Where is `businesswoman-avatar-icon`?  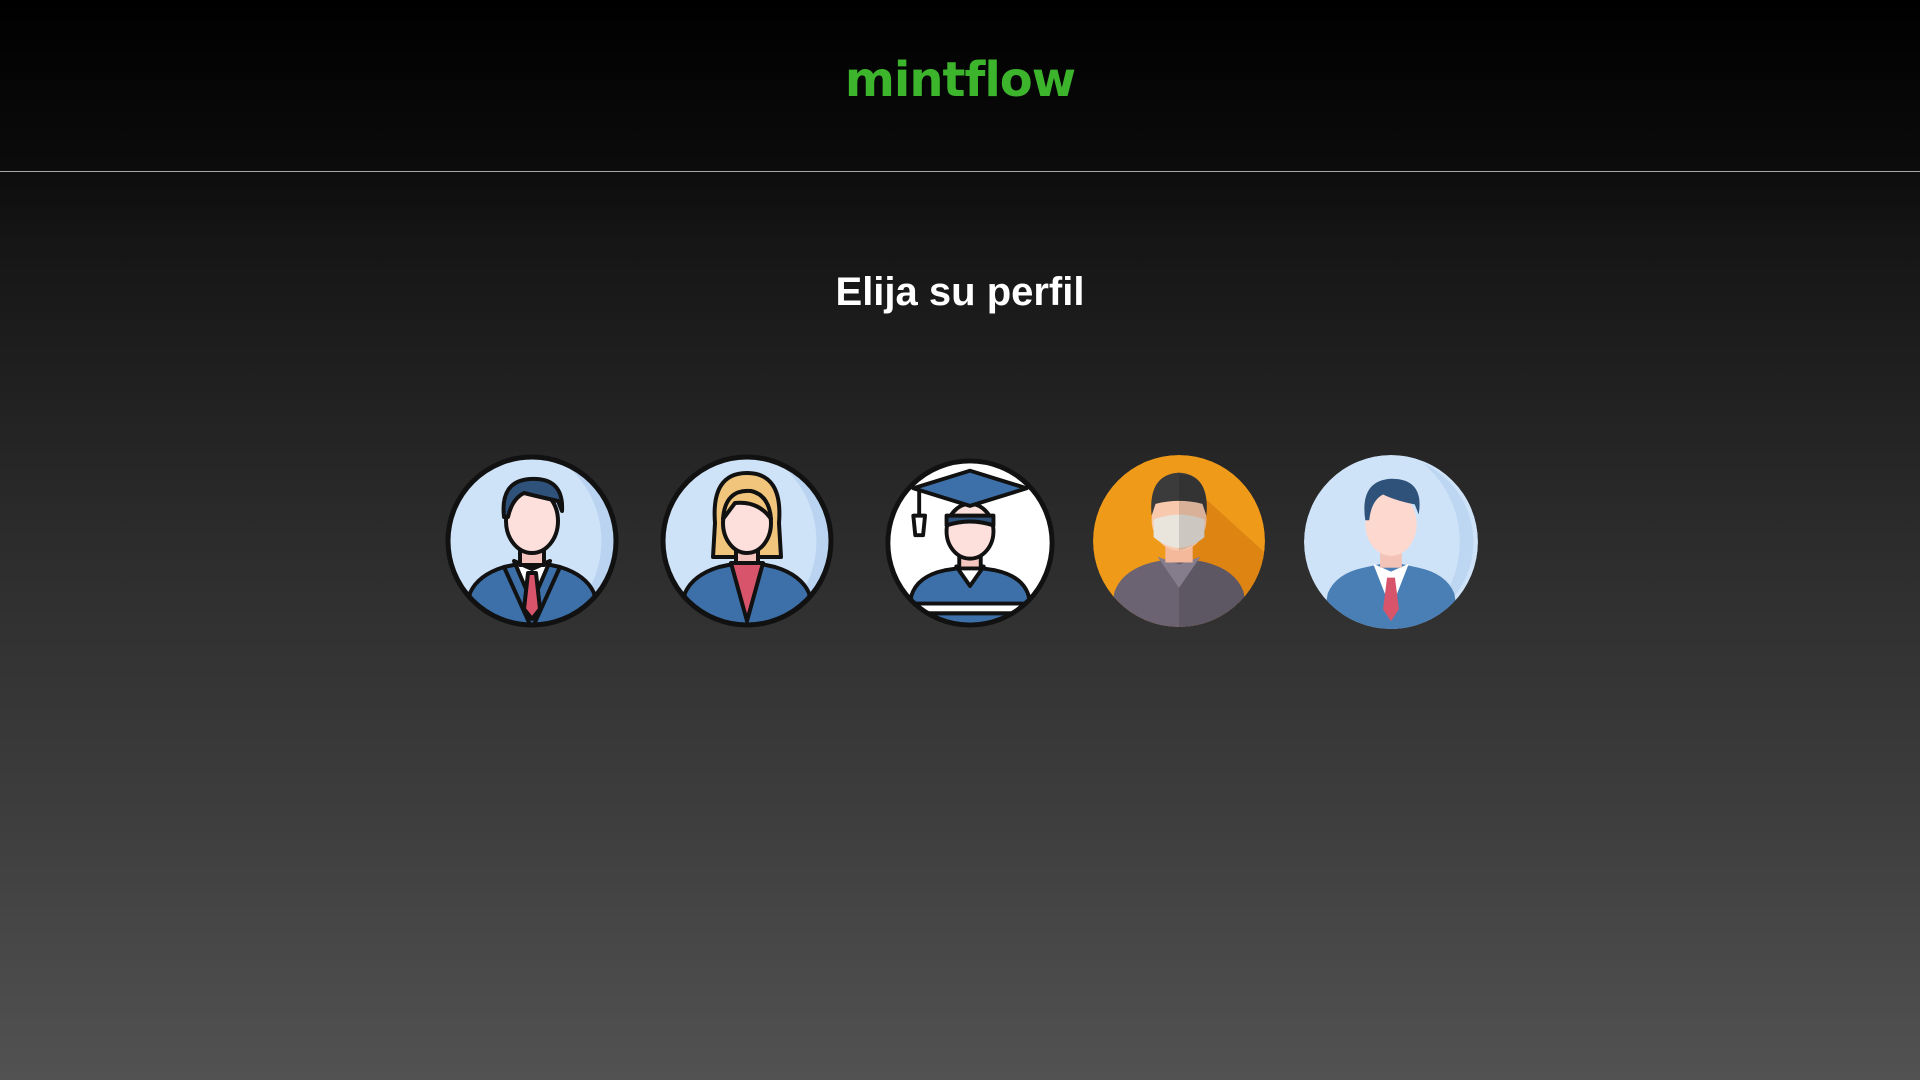
businesswoman-avatar-icon is located at coordinates (747, 541).